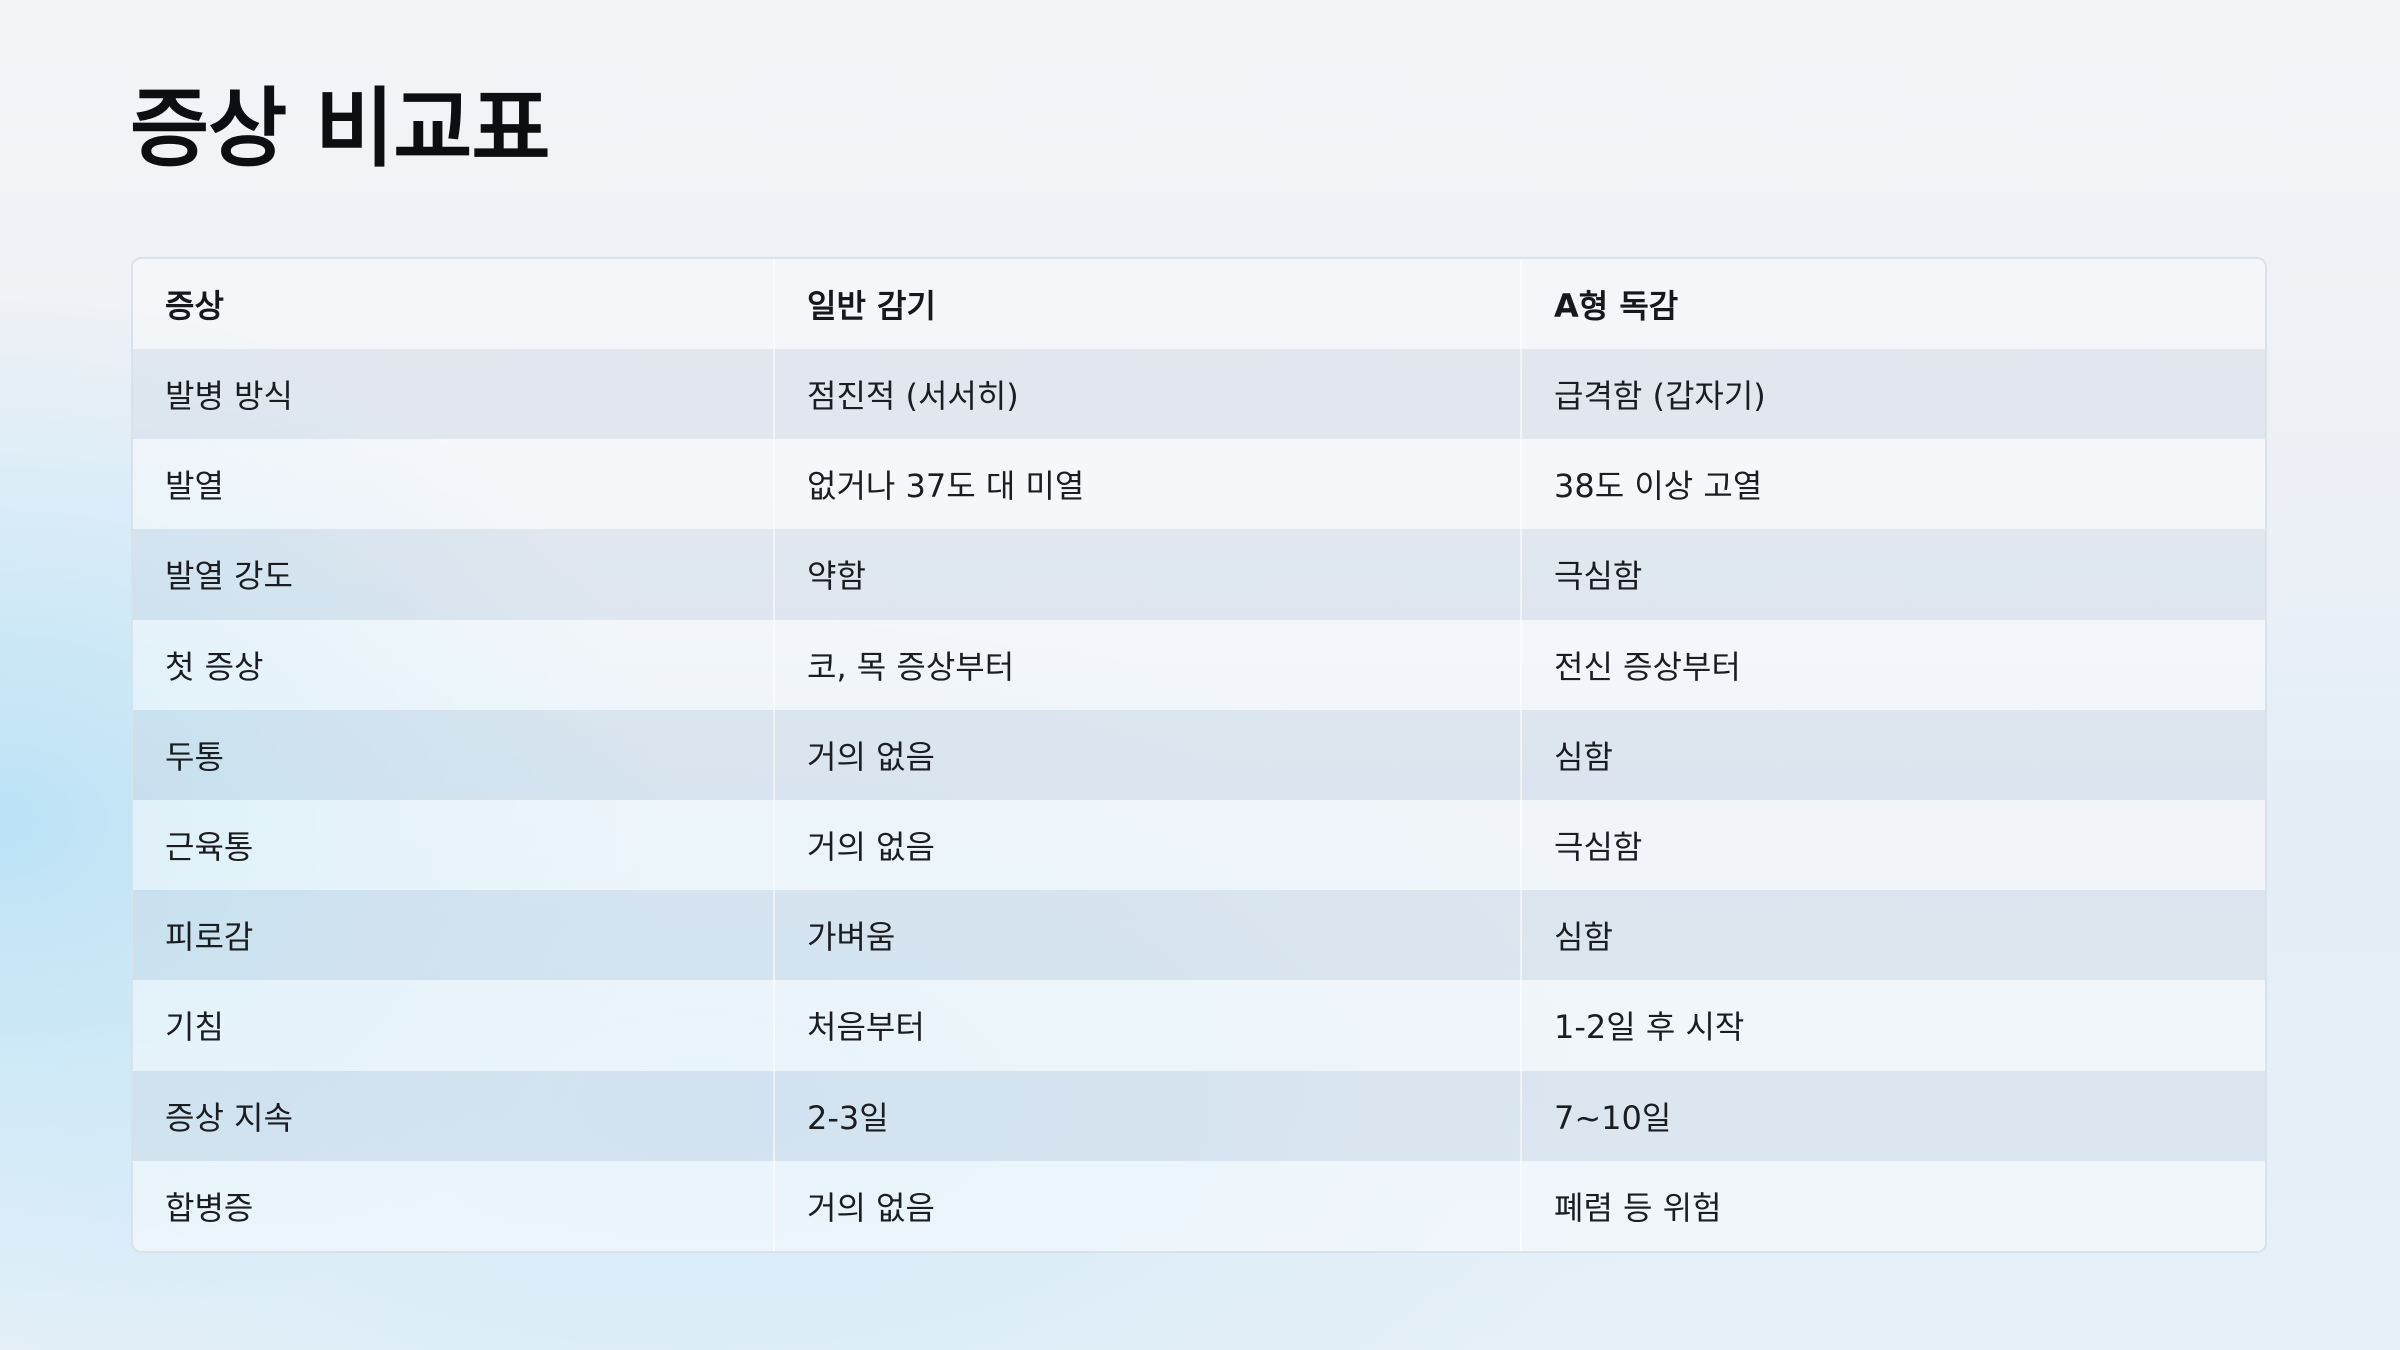  I want to click on row-label: 발병 방식, so click(453, 394).